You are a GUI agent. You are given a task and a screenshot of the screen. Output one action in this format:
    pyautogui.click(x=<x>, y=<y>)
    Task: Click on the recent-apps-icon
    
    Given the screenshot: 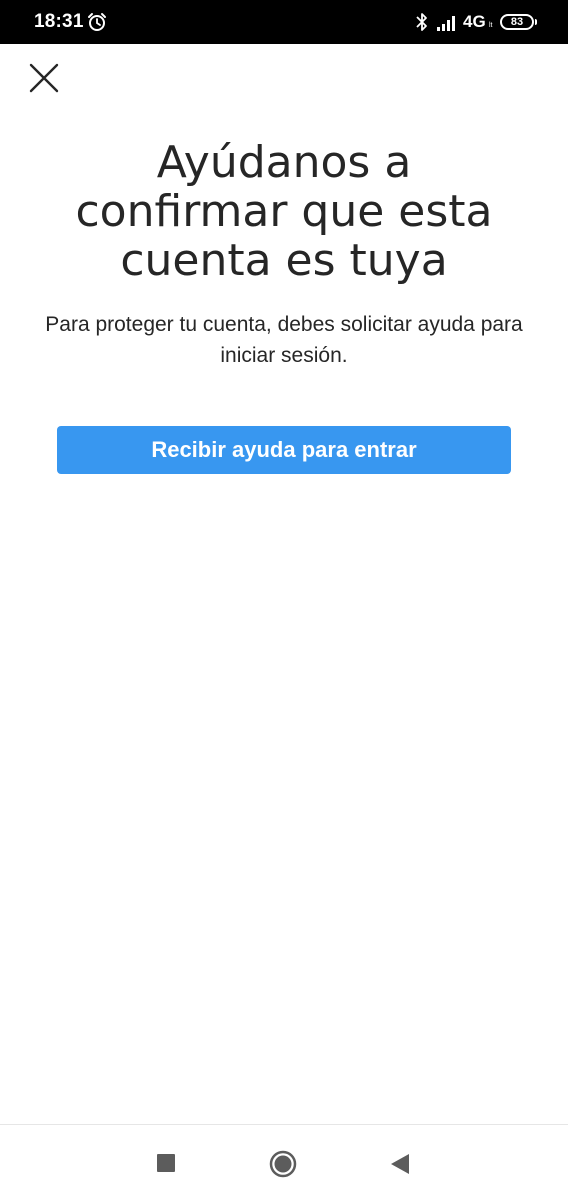 What is the action you would take?
    pyautogui.click(x=166, y=1163)
    